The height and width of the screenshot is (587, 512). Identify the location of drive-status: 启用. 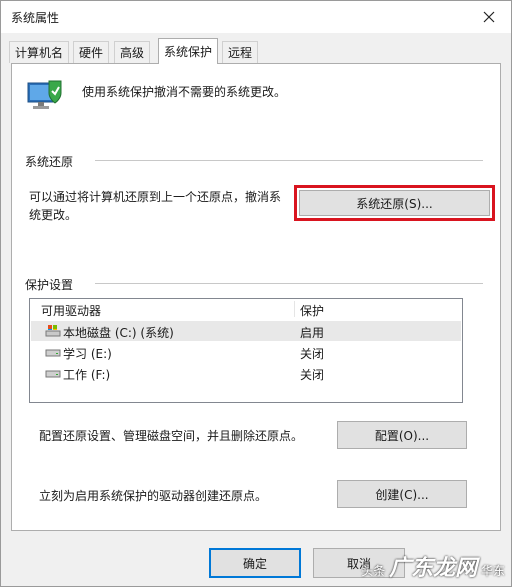
(312, 333).